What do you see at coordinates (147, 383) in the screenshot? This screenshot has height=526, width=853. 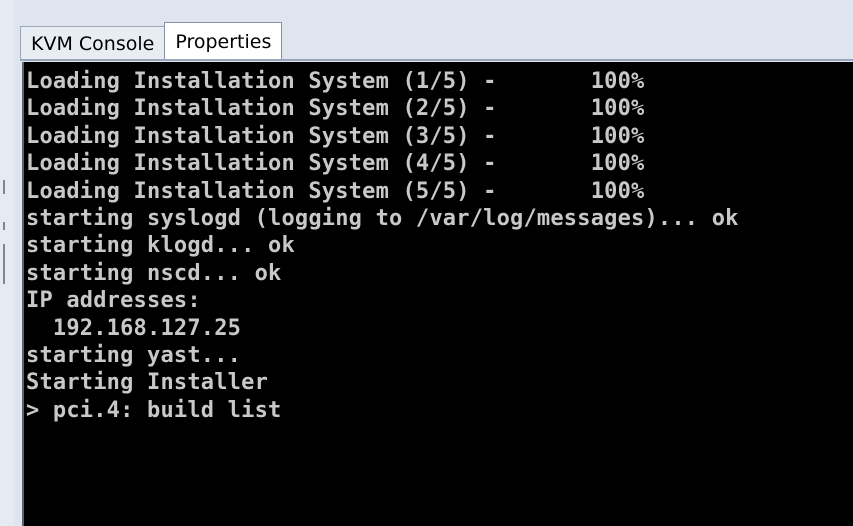 I see `console-line: Starting Installer` at bounding box center [147, 383].